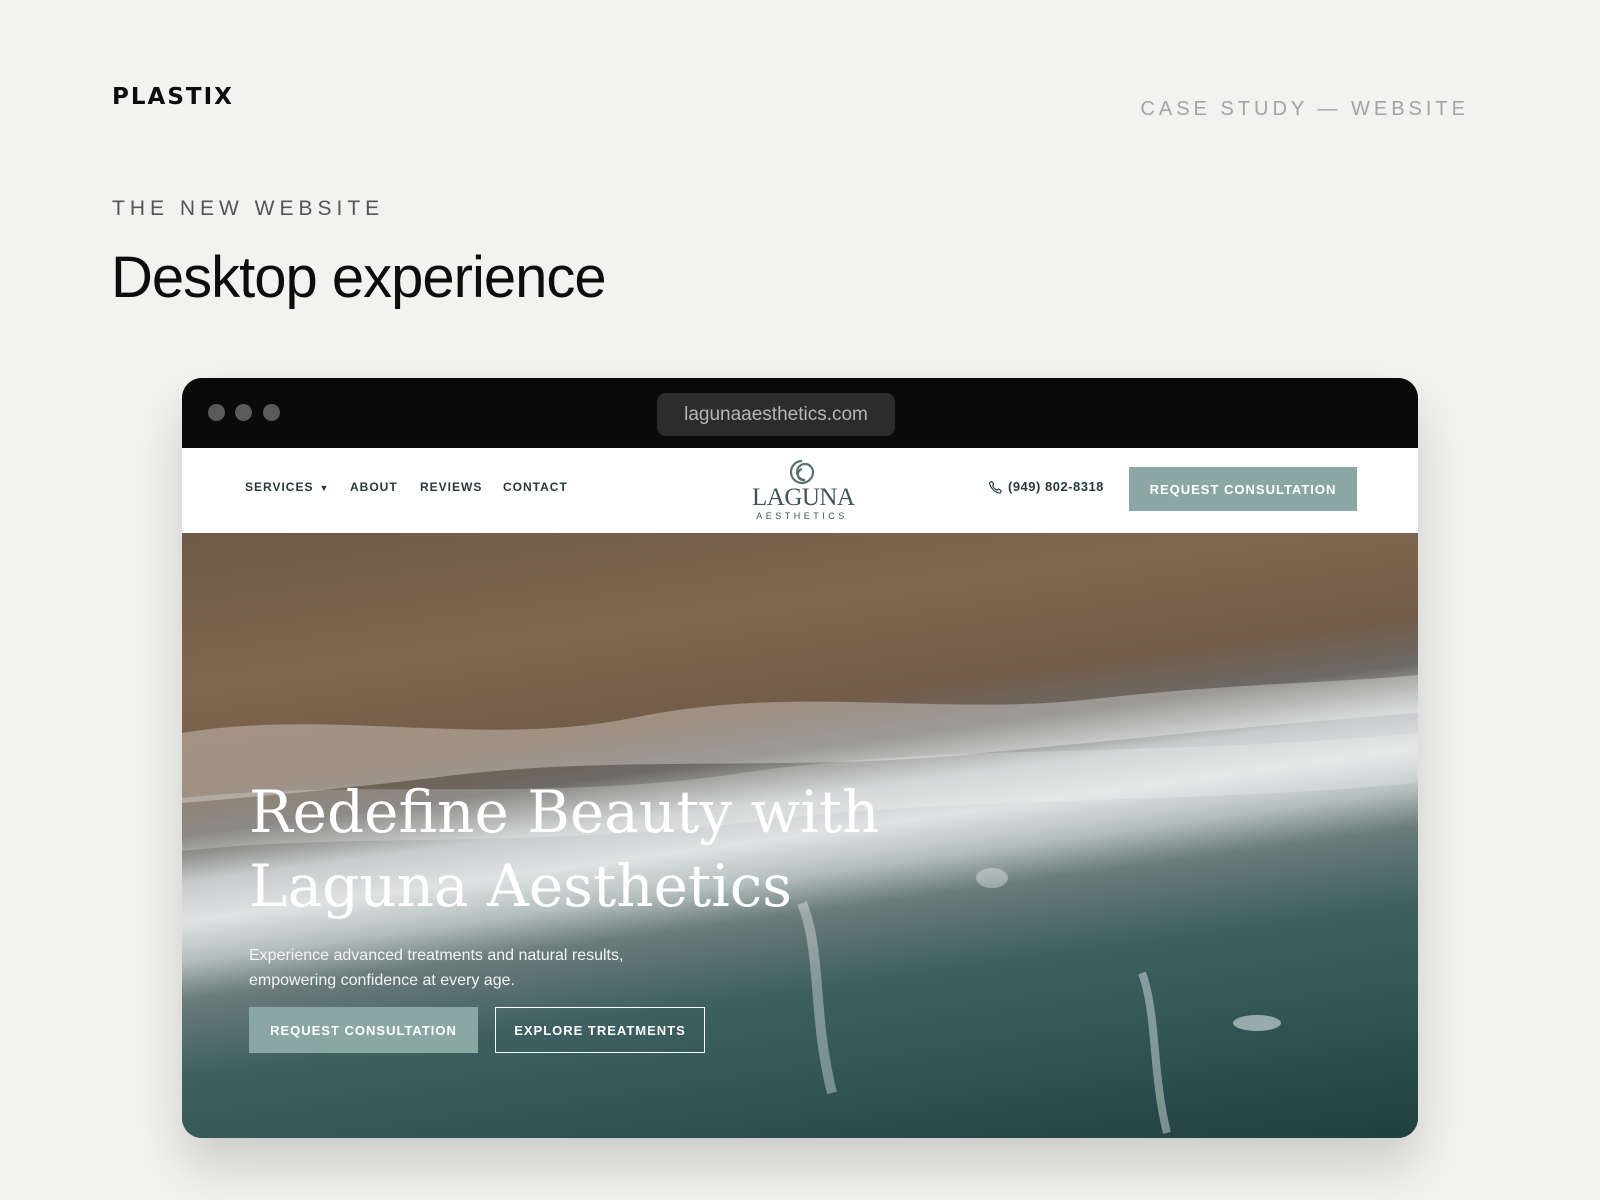 The image size is (1600, 1200). I want to click on spiral-icon, so click(802, 472).